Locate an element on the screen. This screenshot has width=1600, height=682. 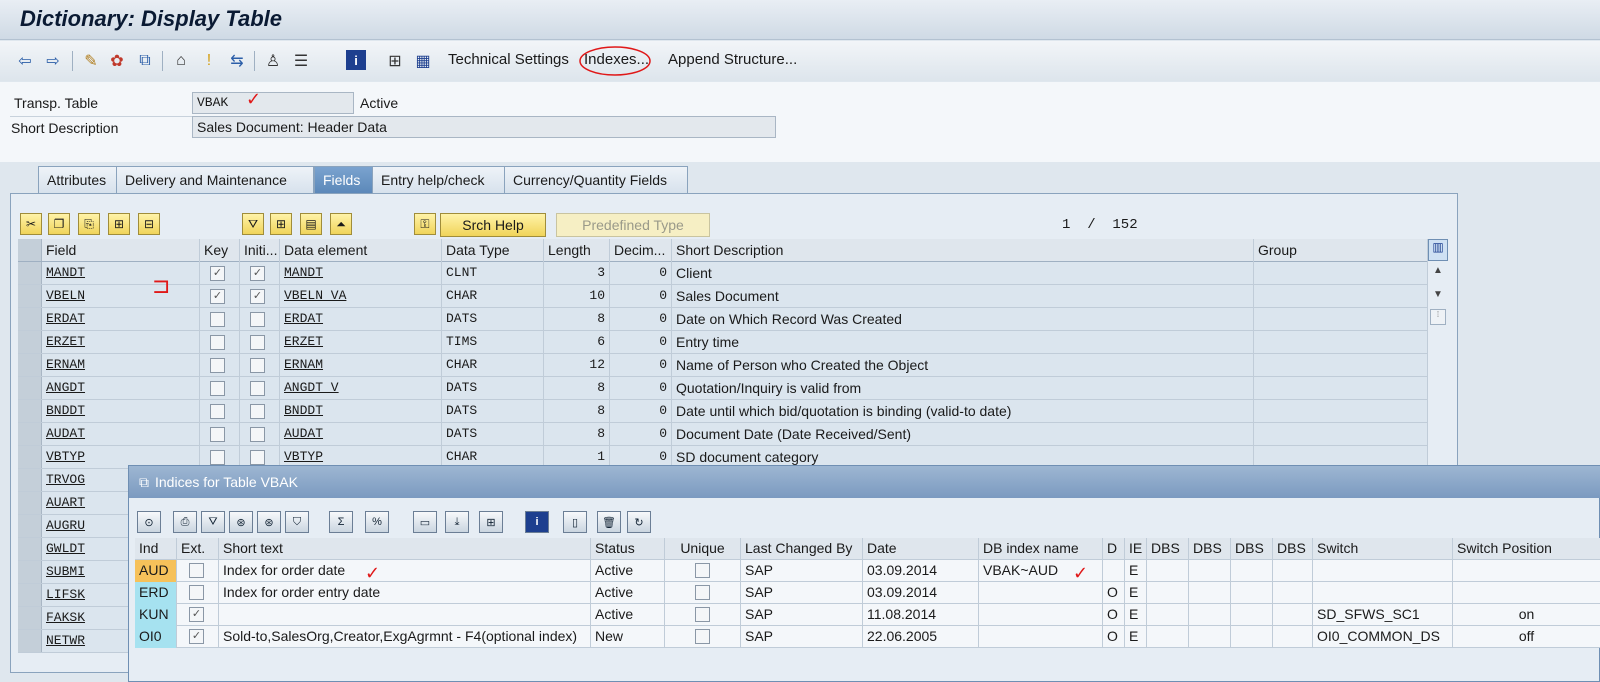
column-header: DB index name is located at coordinates (1041, 549).